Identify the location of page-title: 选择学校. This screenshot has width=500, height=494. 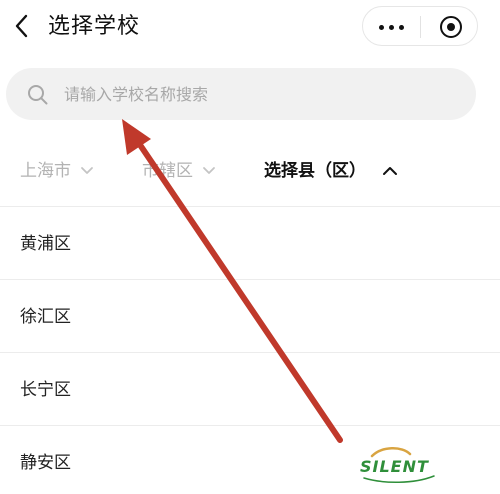
(94, 26).